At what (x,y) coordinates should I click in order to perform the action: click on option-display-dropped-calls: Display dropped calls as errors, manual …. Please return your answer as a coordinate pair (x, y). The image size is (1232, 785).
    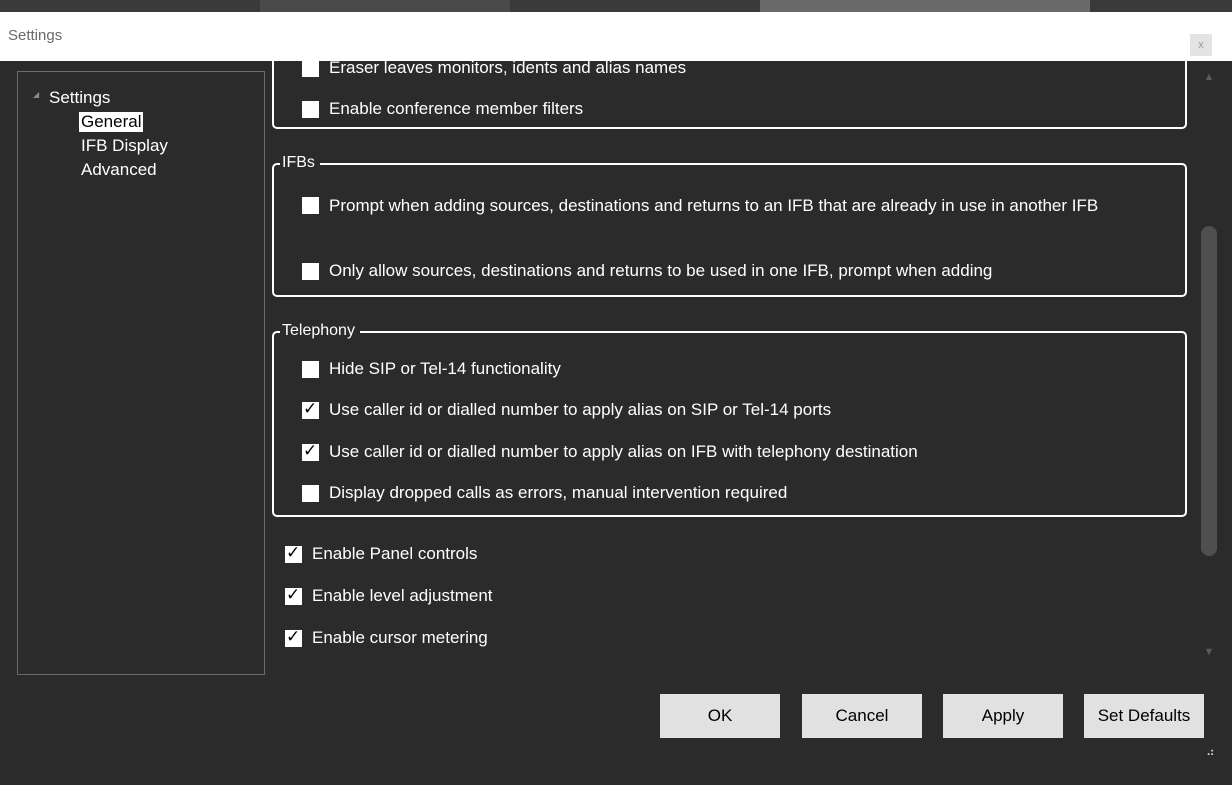
    Looking at the image, I should click on (544, 493).